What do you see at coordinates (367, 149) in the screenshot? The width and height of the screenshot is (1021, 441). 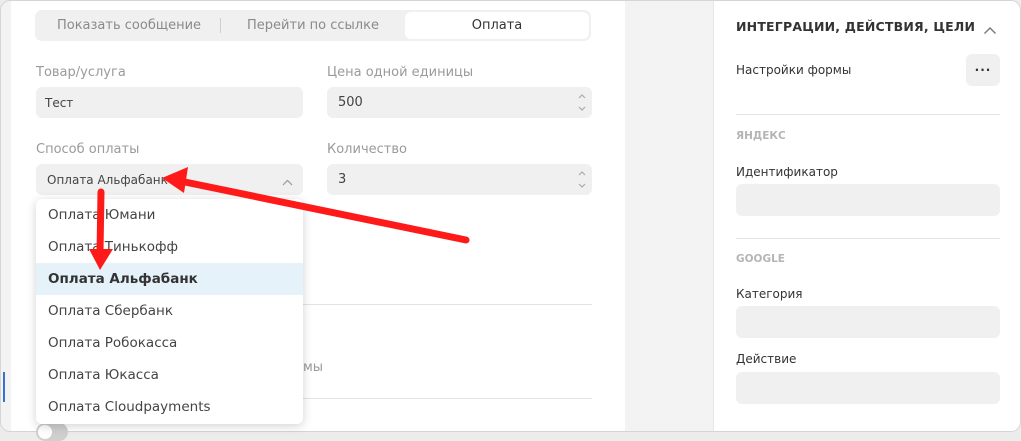 I see `quantity-label: Количество` at bounding box center [367, 149].